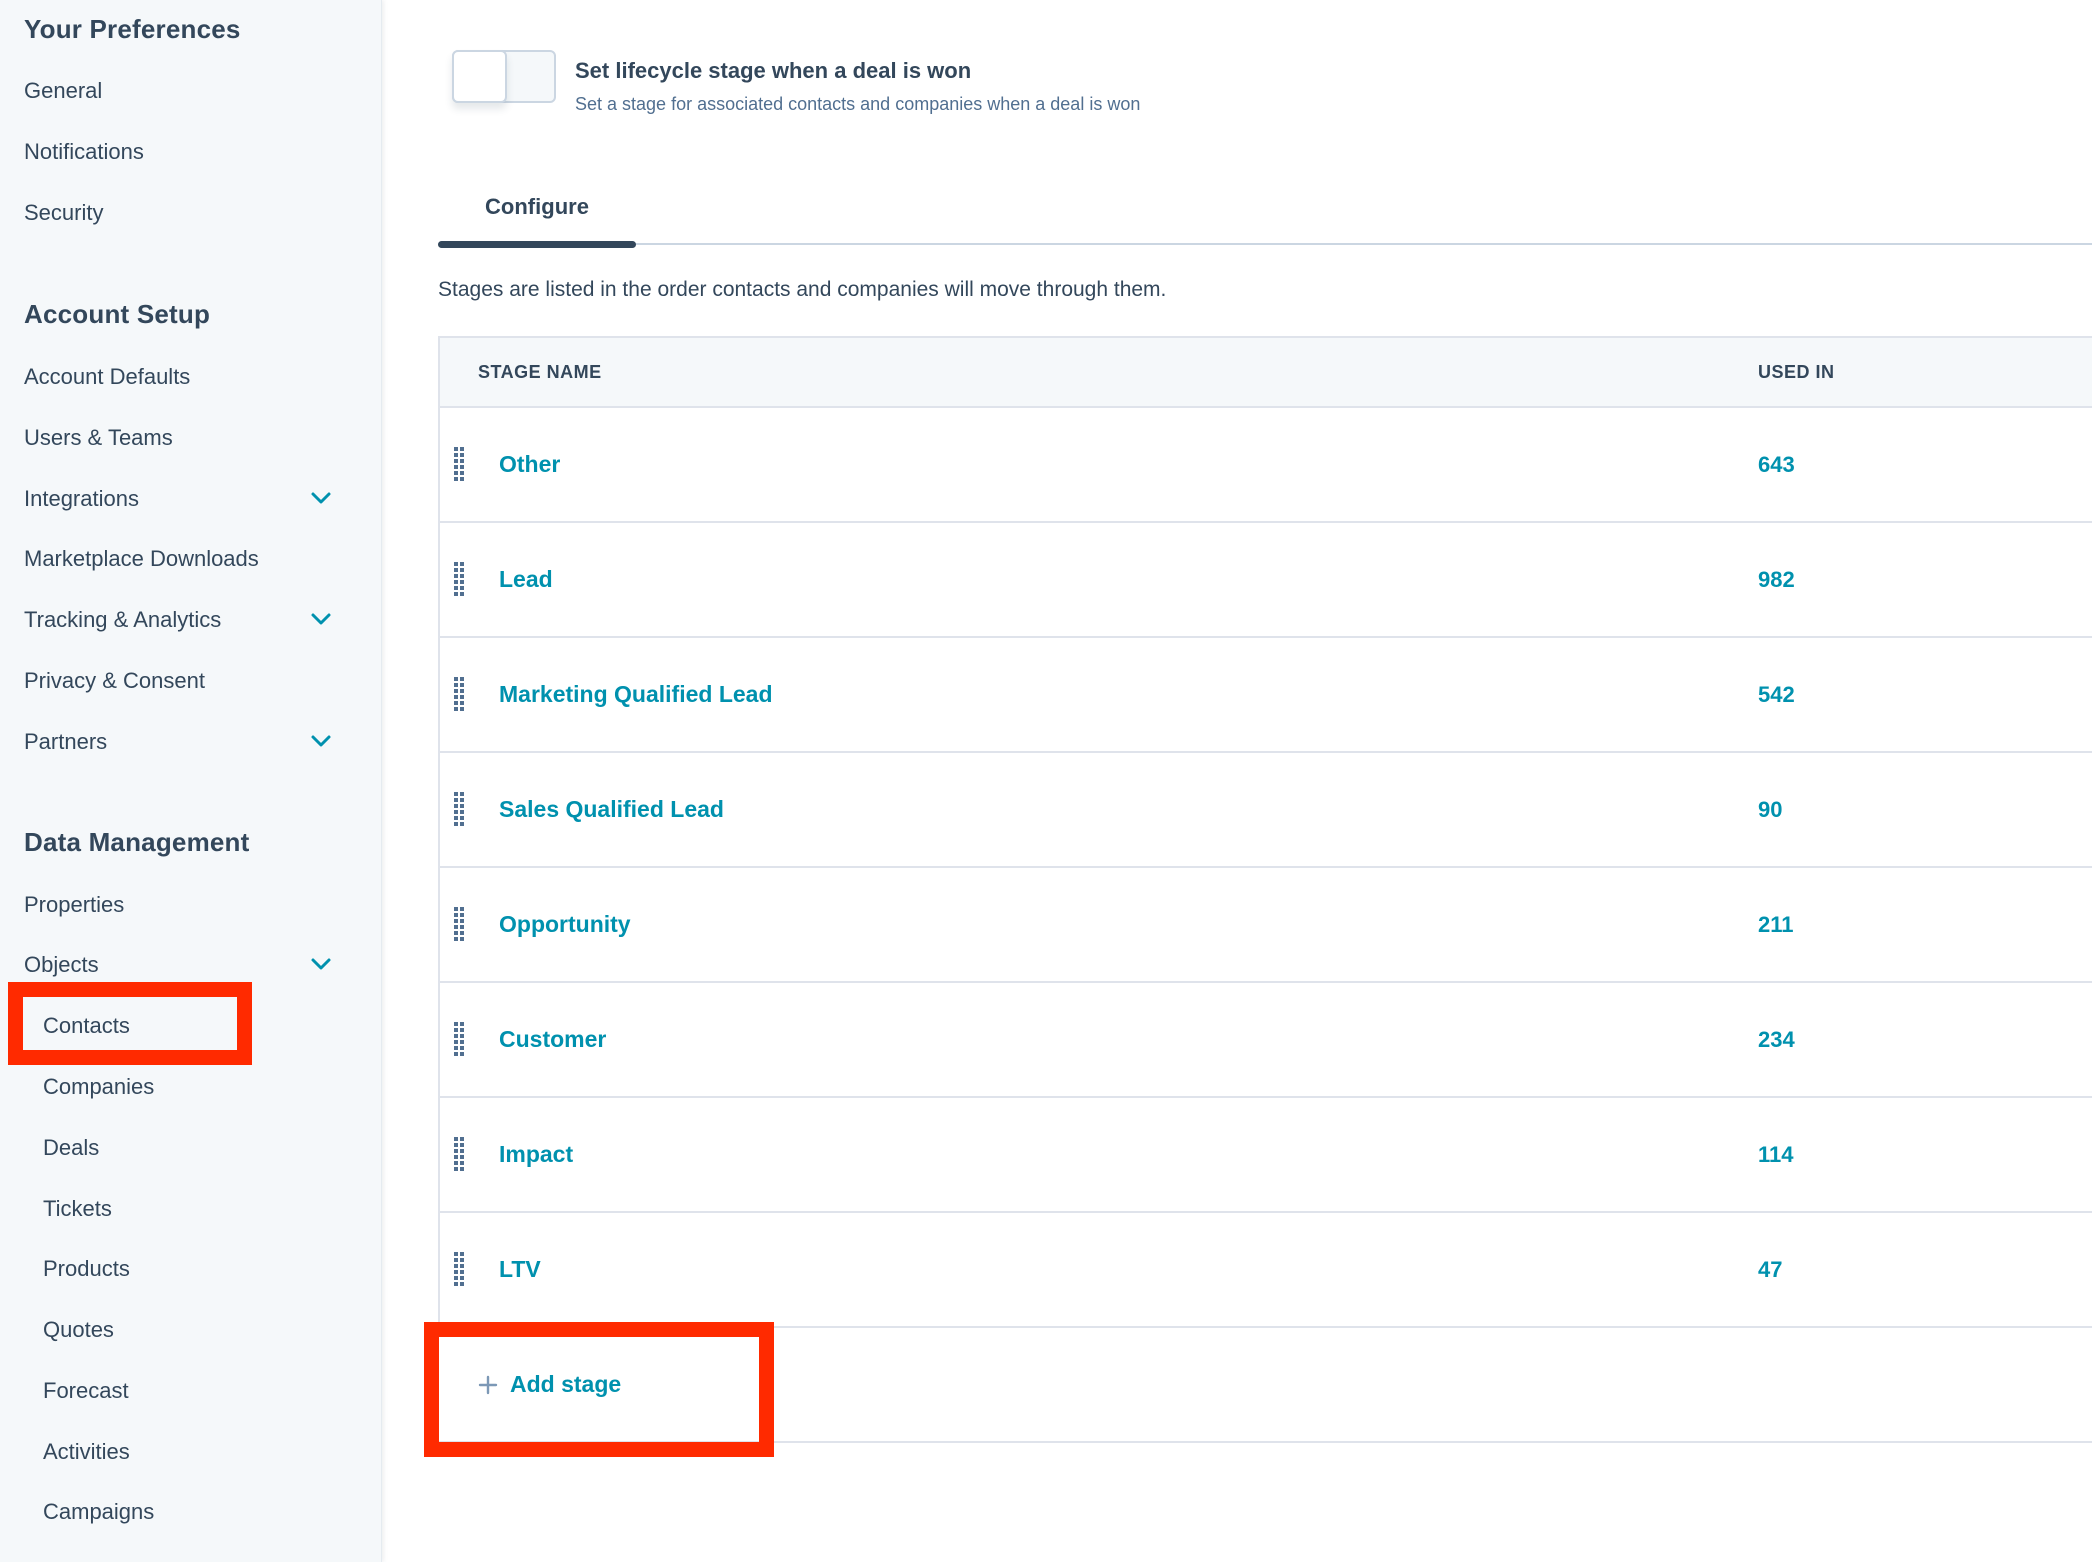 This screenshot has height=1562, width=2092. I want to click on sidebar-item-label: Forecast, so click(86, 1390).